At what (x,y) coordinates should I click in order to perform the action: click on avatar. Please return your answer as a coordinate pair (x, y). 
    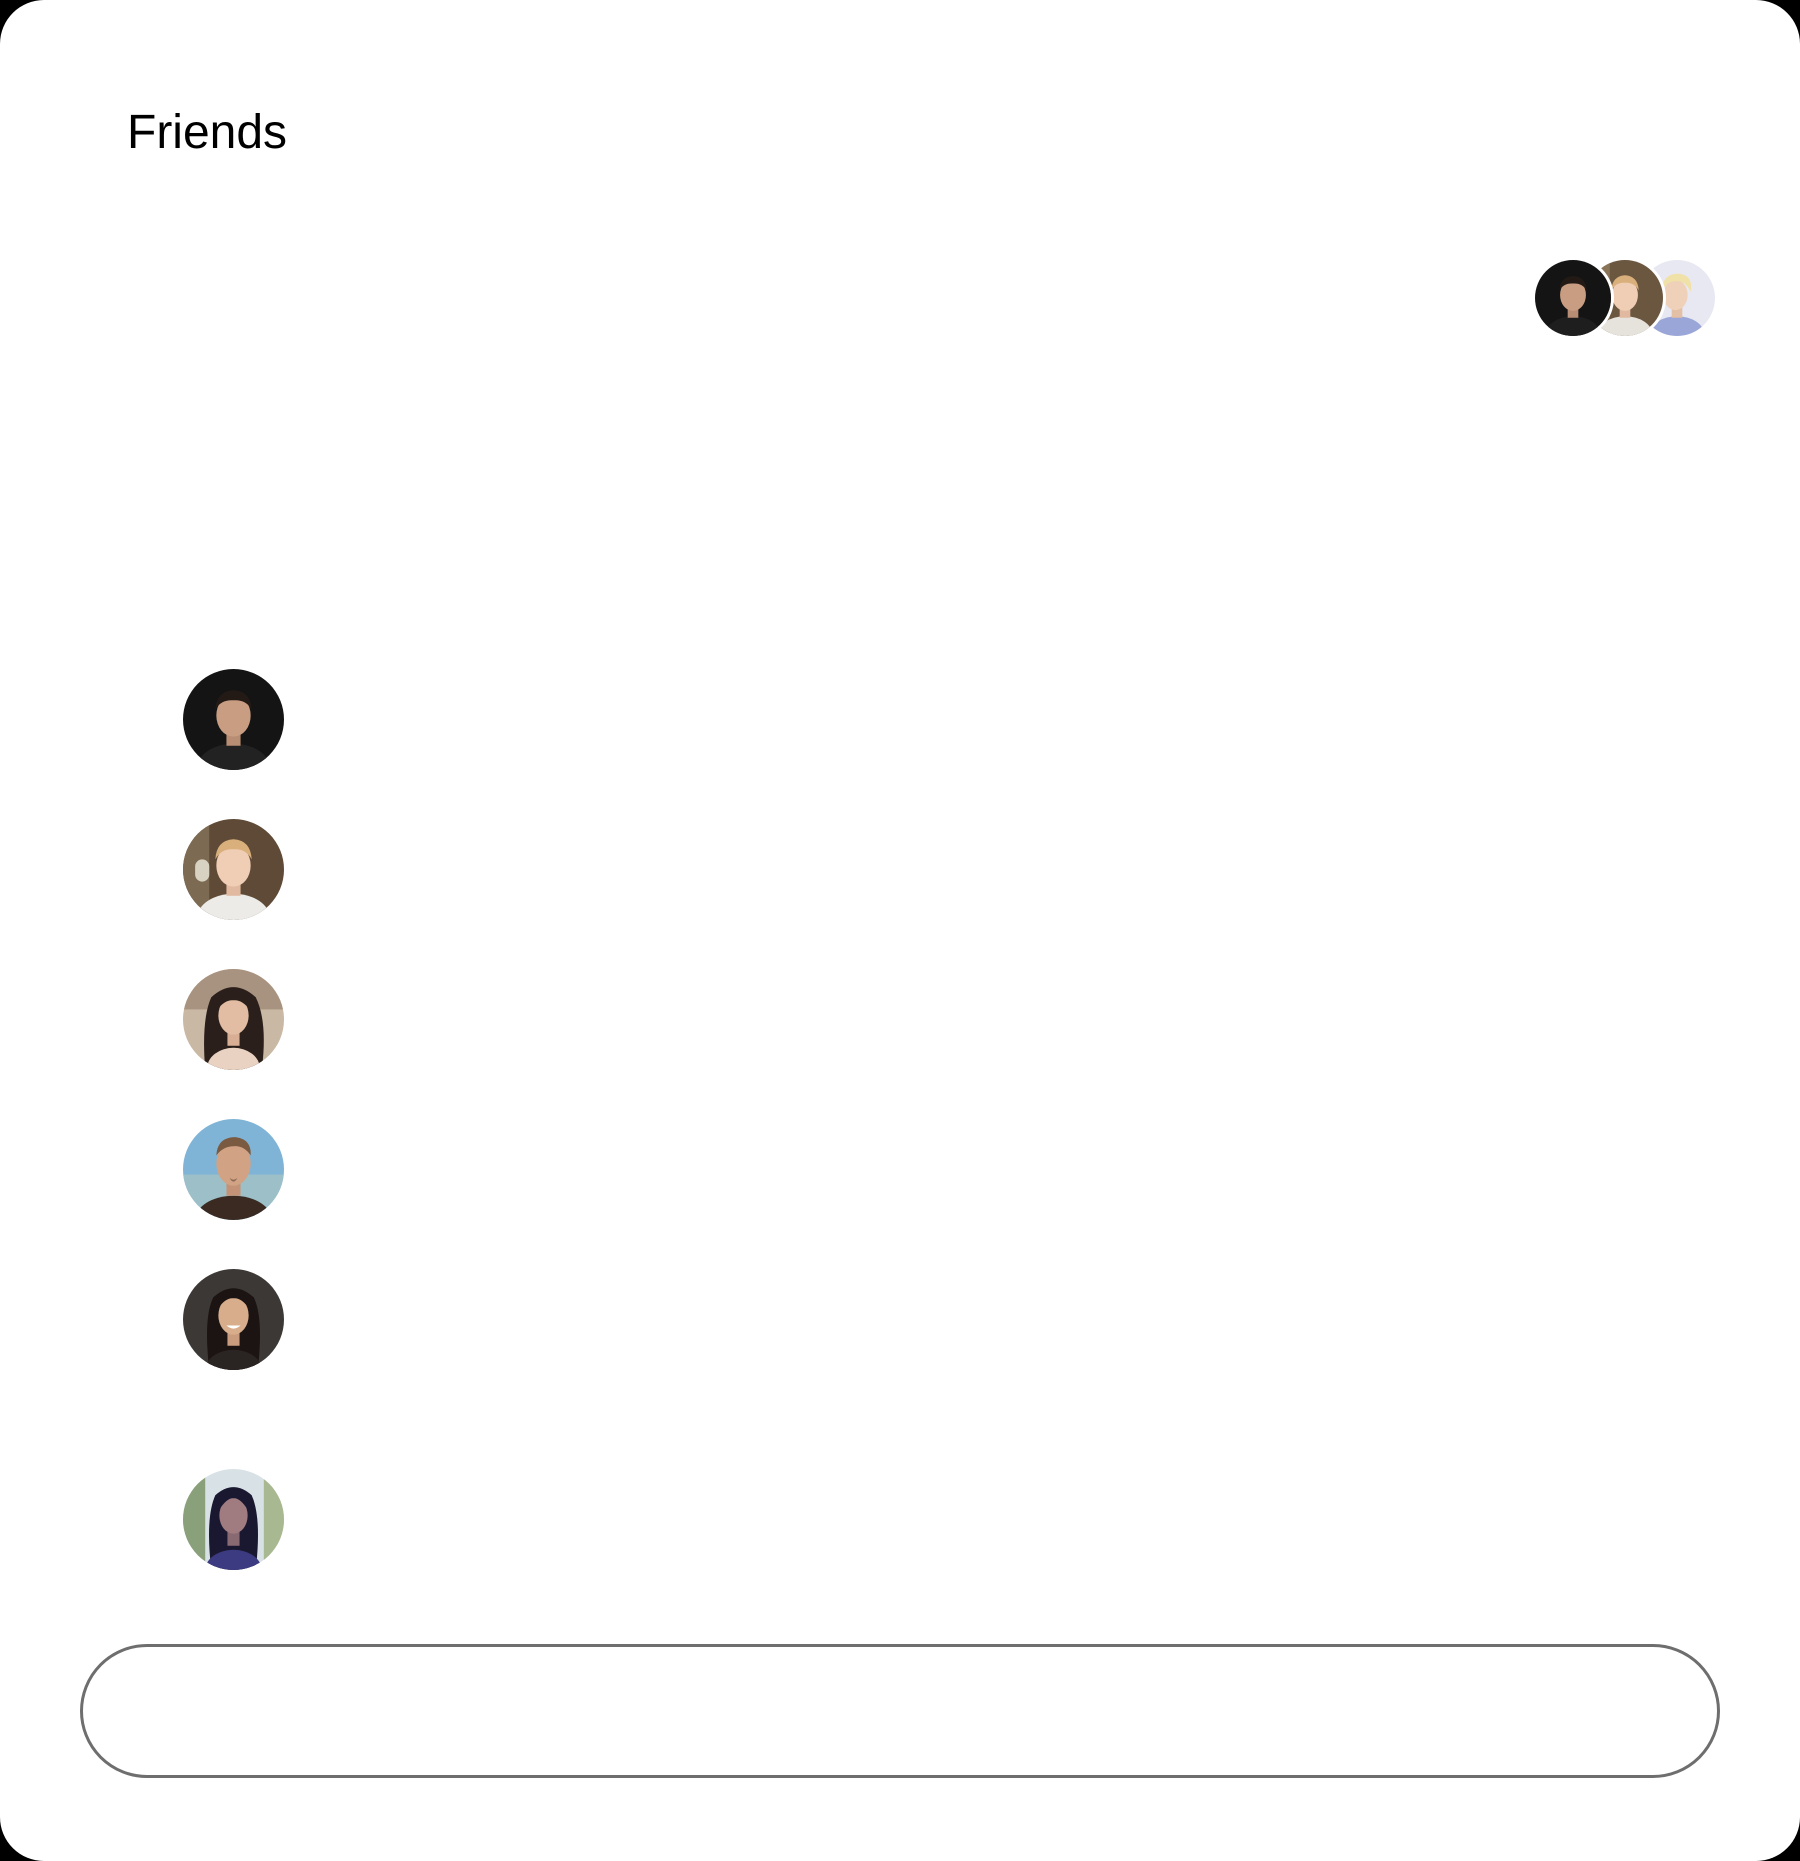
    Looking at the image, I should click on (1573, 298).